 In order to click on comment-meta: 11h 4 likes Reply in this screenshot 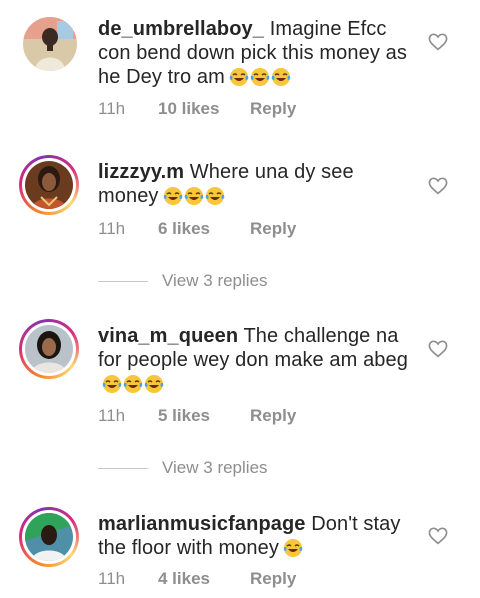, I will do `click(197, 579)`.